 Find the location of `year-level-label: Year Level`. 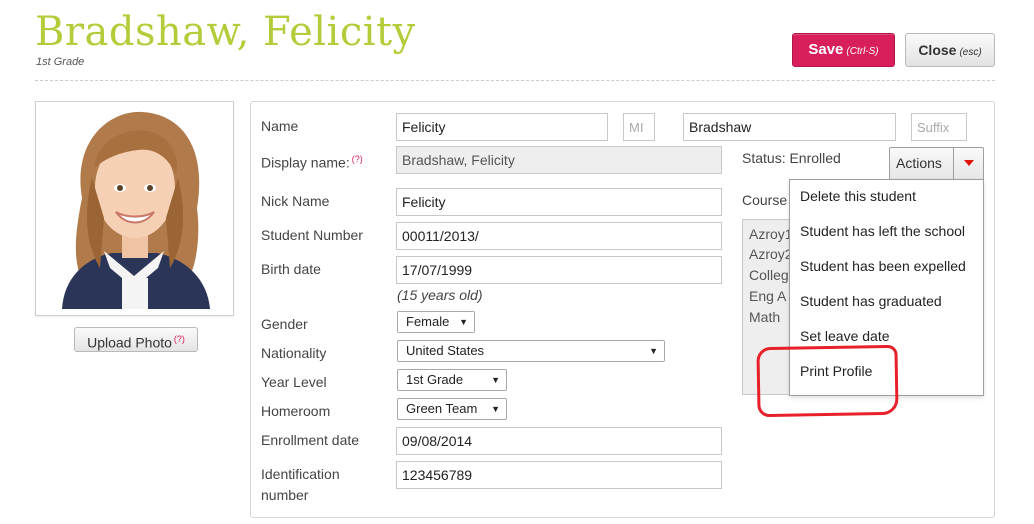

year-level-label: Year Level is located at coordinates (294, 382).